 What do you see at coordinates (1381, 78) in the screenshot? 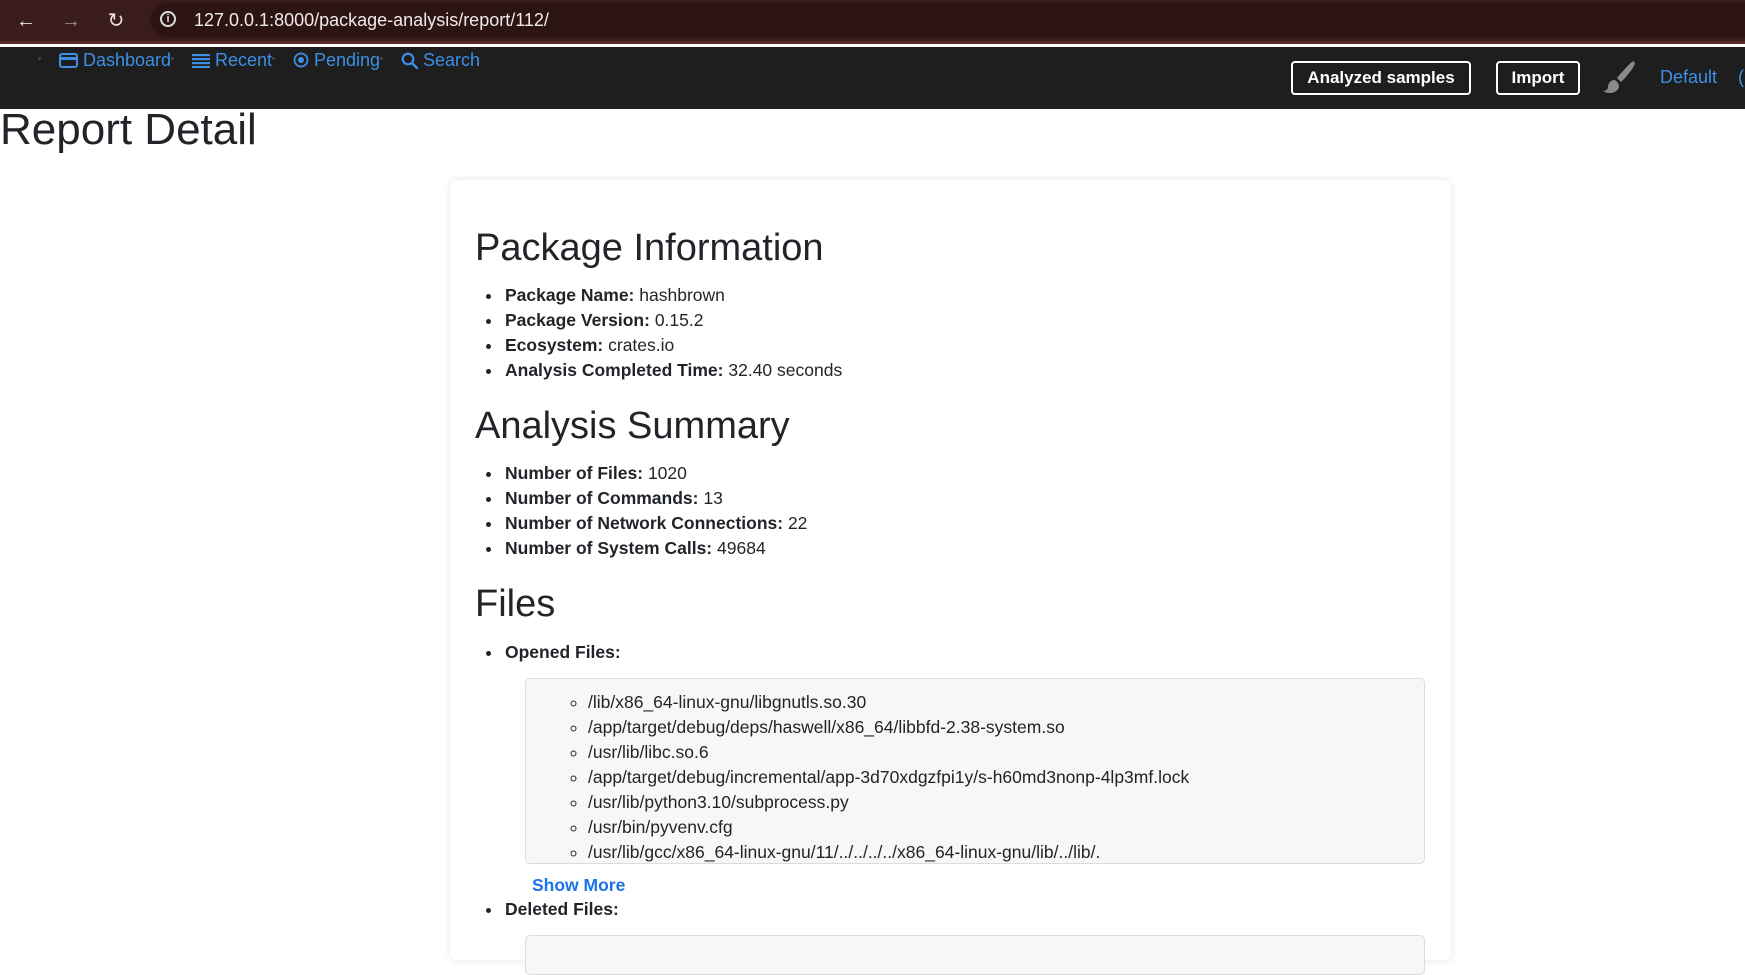
I see `analyzed-samples-button: Analyzed samples` at bounding box center [1381, 78].